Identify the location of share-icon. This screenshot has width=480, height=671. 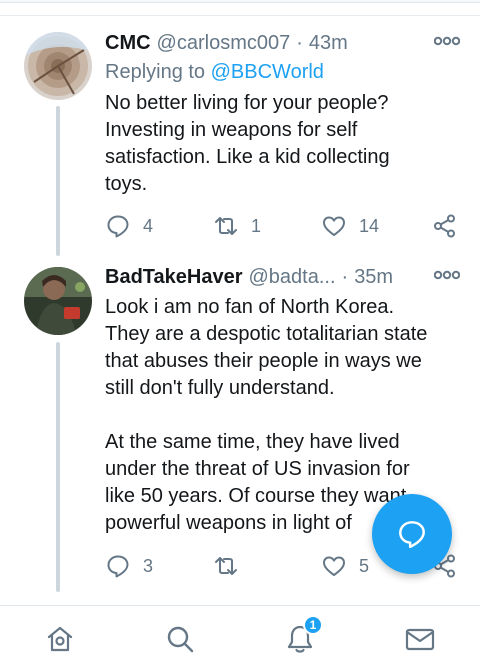
(444, 226).